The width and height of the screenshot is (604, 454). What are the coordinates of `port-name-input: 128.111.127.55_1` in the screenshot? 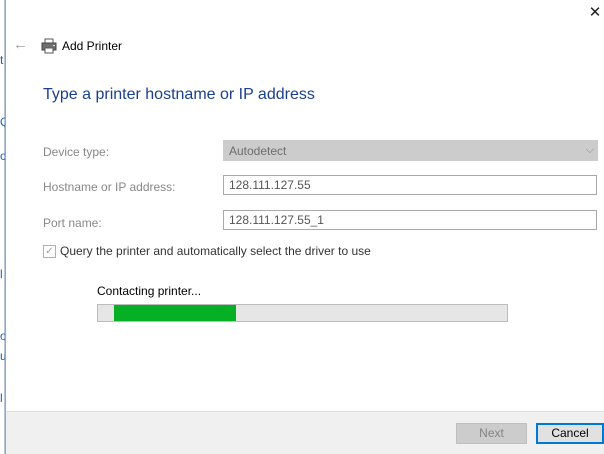 It's located at (410, 220).